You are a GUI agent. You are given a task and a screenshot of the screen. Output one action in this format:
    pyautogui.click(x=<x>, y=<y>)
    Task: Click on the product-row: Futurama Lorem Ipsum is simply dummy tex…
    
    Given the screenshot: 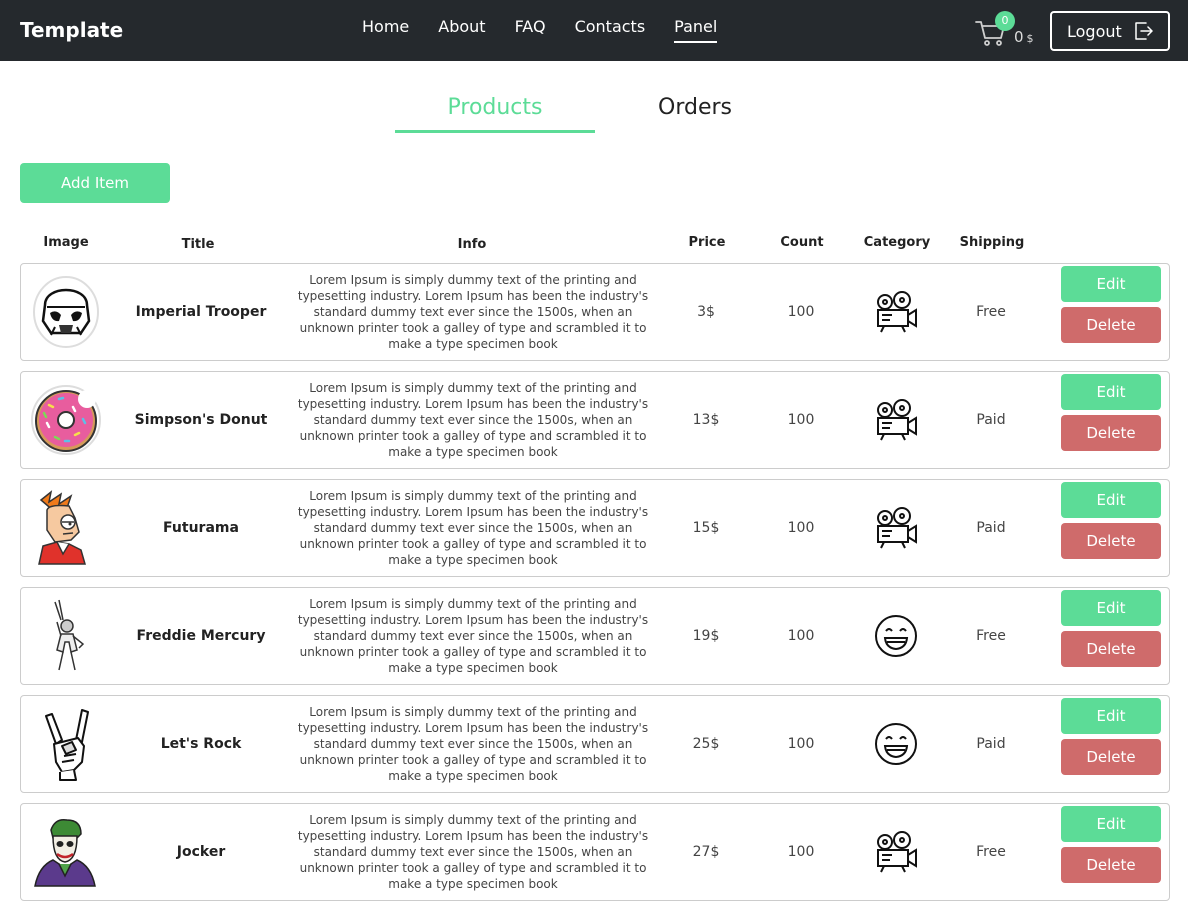 What is the action you would take?
    pyautogui.click(x=595, y=528)
    